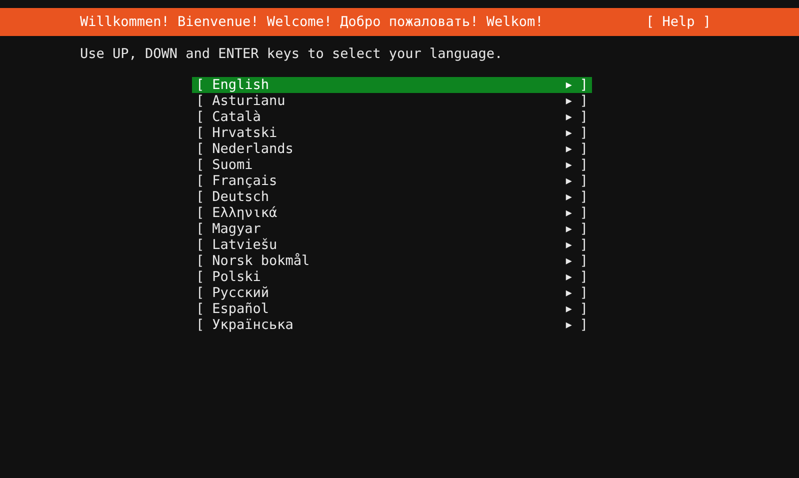  Describe the element at coordinates (678, 22) in the screenshot. I see `help-button: [ Help ]` at that location.